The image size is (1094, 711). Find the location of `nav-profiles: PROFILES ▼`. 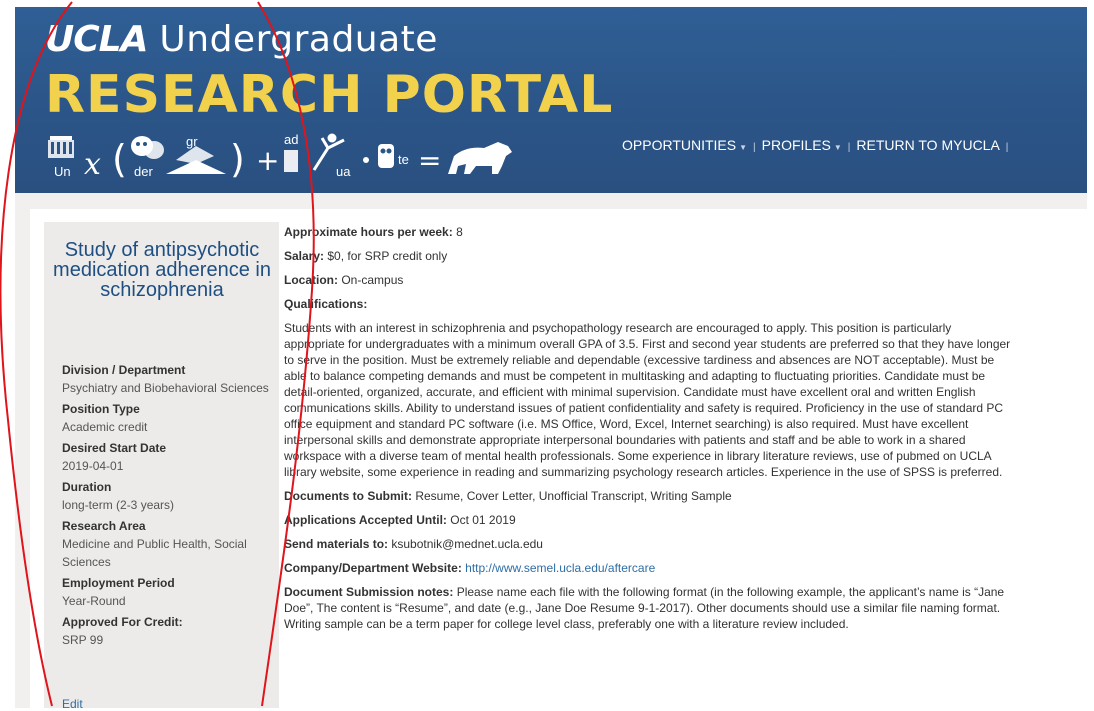

nav-profiles: PROFILES ▼ is located at coordinates (802, 145).